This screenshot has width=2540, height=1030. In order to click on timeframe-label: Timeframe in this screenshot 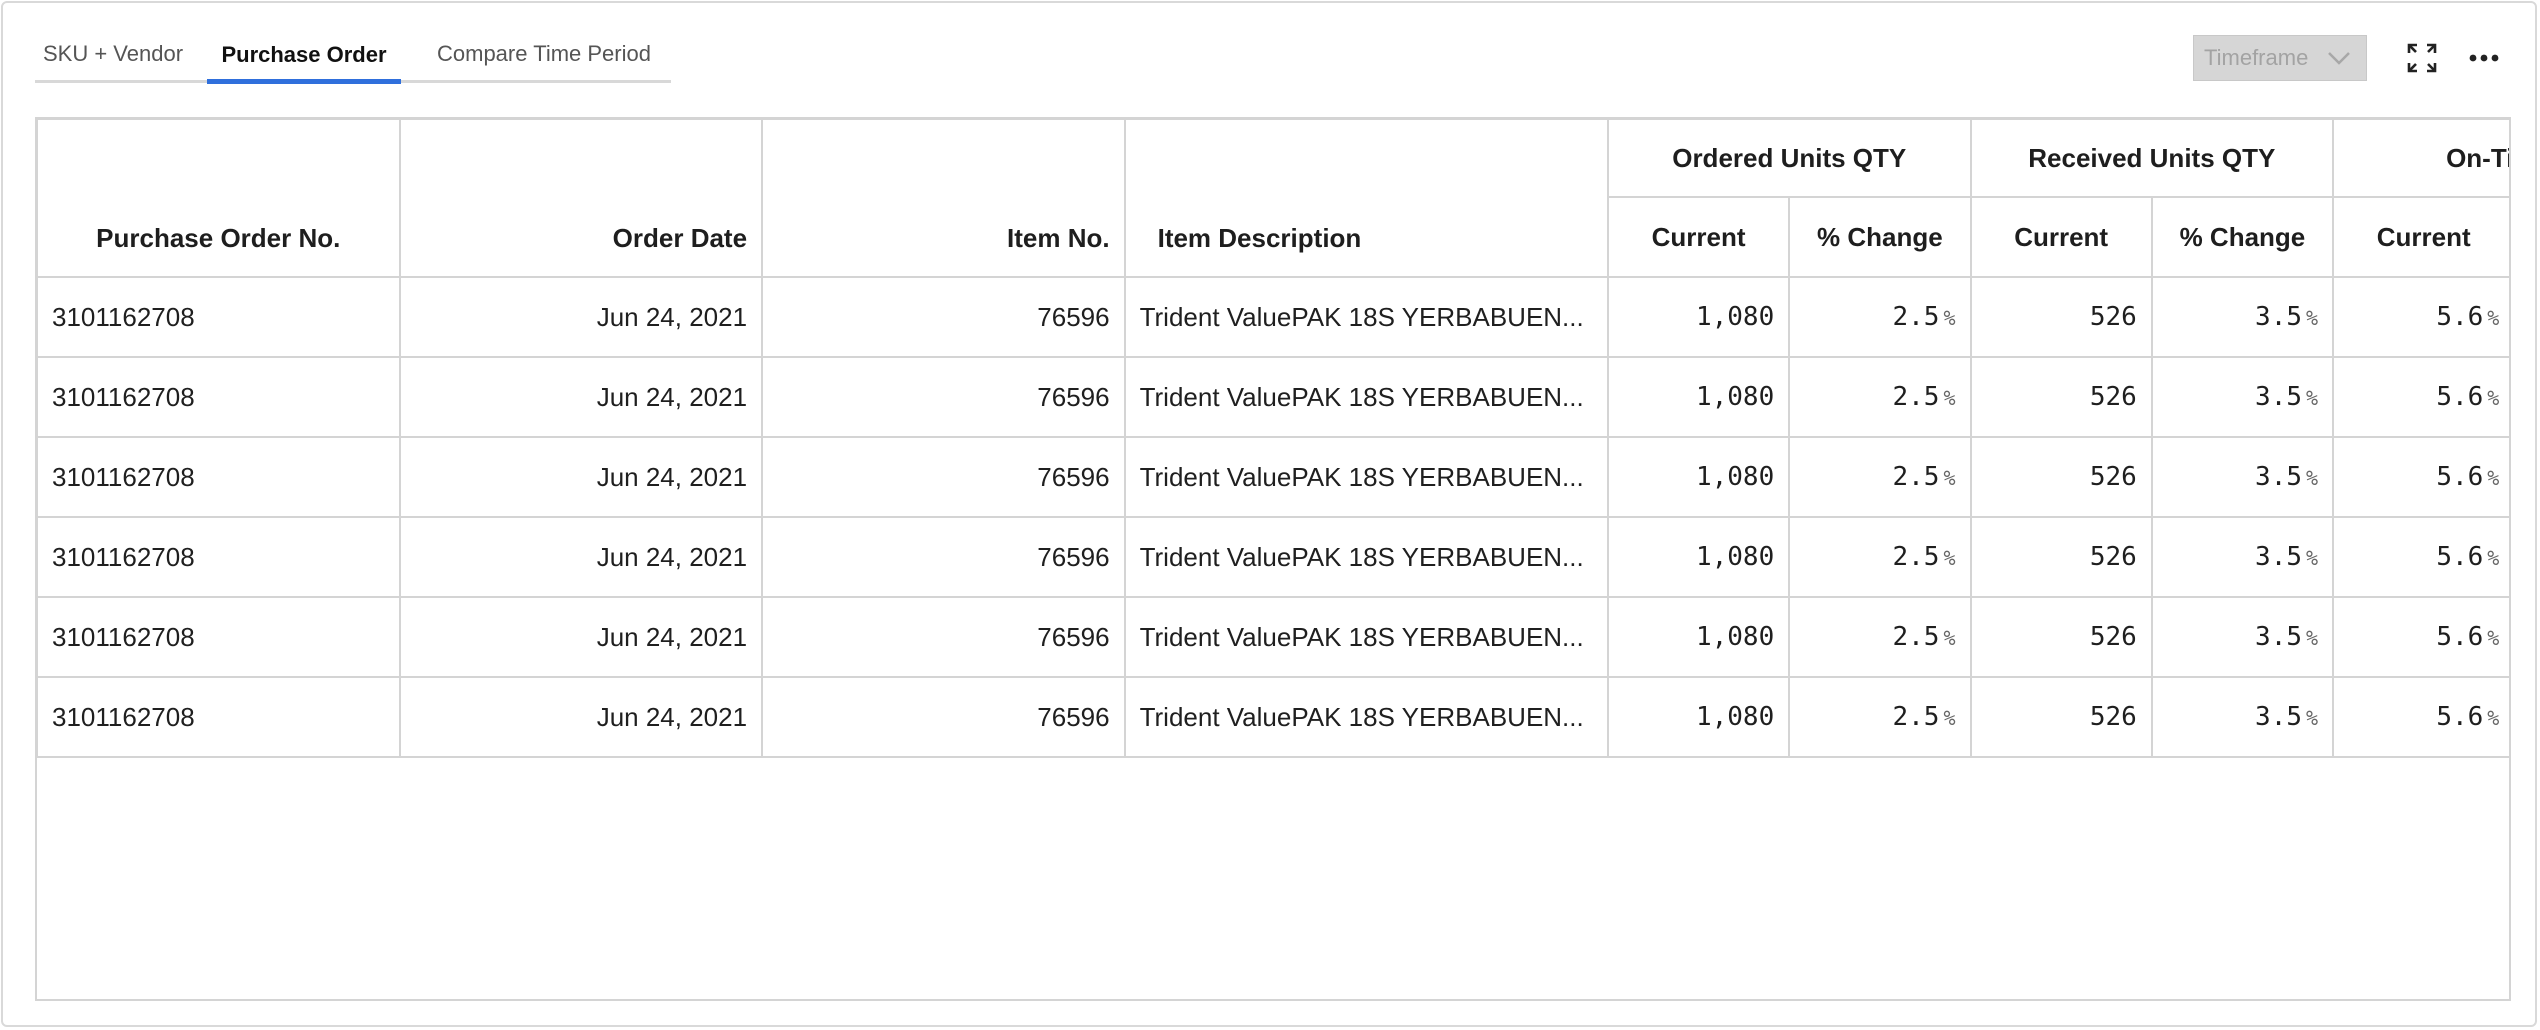, I will do `click(2256, 57)`.